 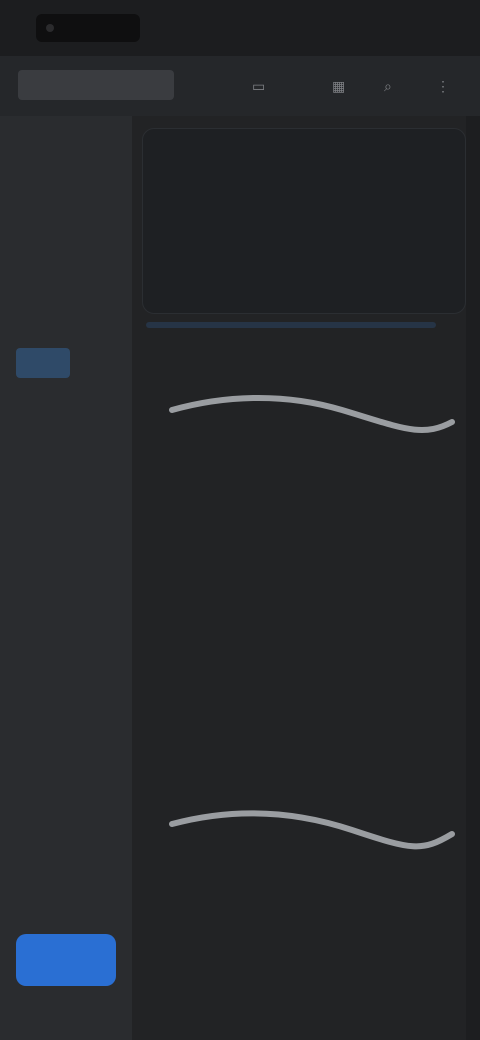 I want to click on status-bar, so click(x=240, y=28).